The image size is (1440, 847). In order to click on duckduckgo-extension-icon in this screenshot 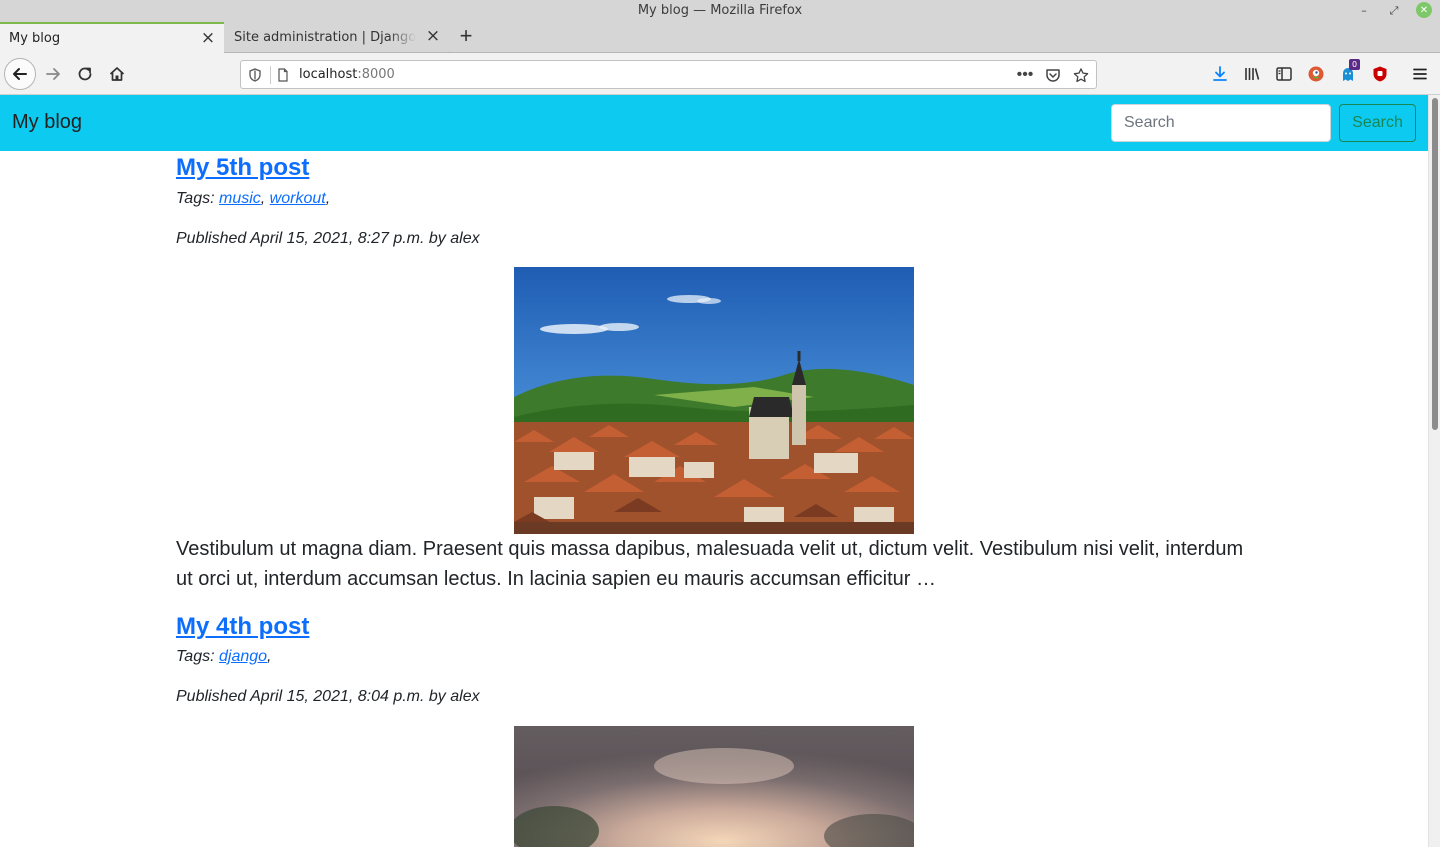, I will do `click(1316, 74)`.